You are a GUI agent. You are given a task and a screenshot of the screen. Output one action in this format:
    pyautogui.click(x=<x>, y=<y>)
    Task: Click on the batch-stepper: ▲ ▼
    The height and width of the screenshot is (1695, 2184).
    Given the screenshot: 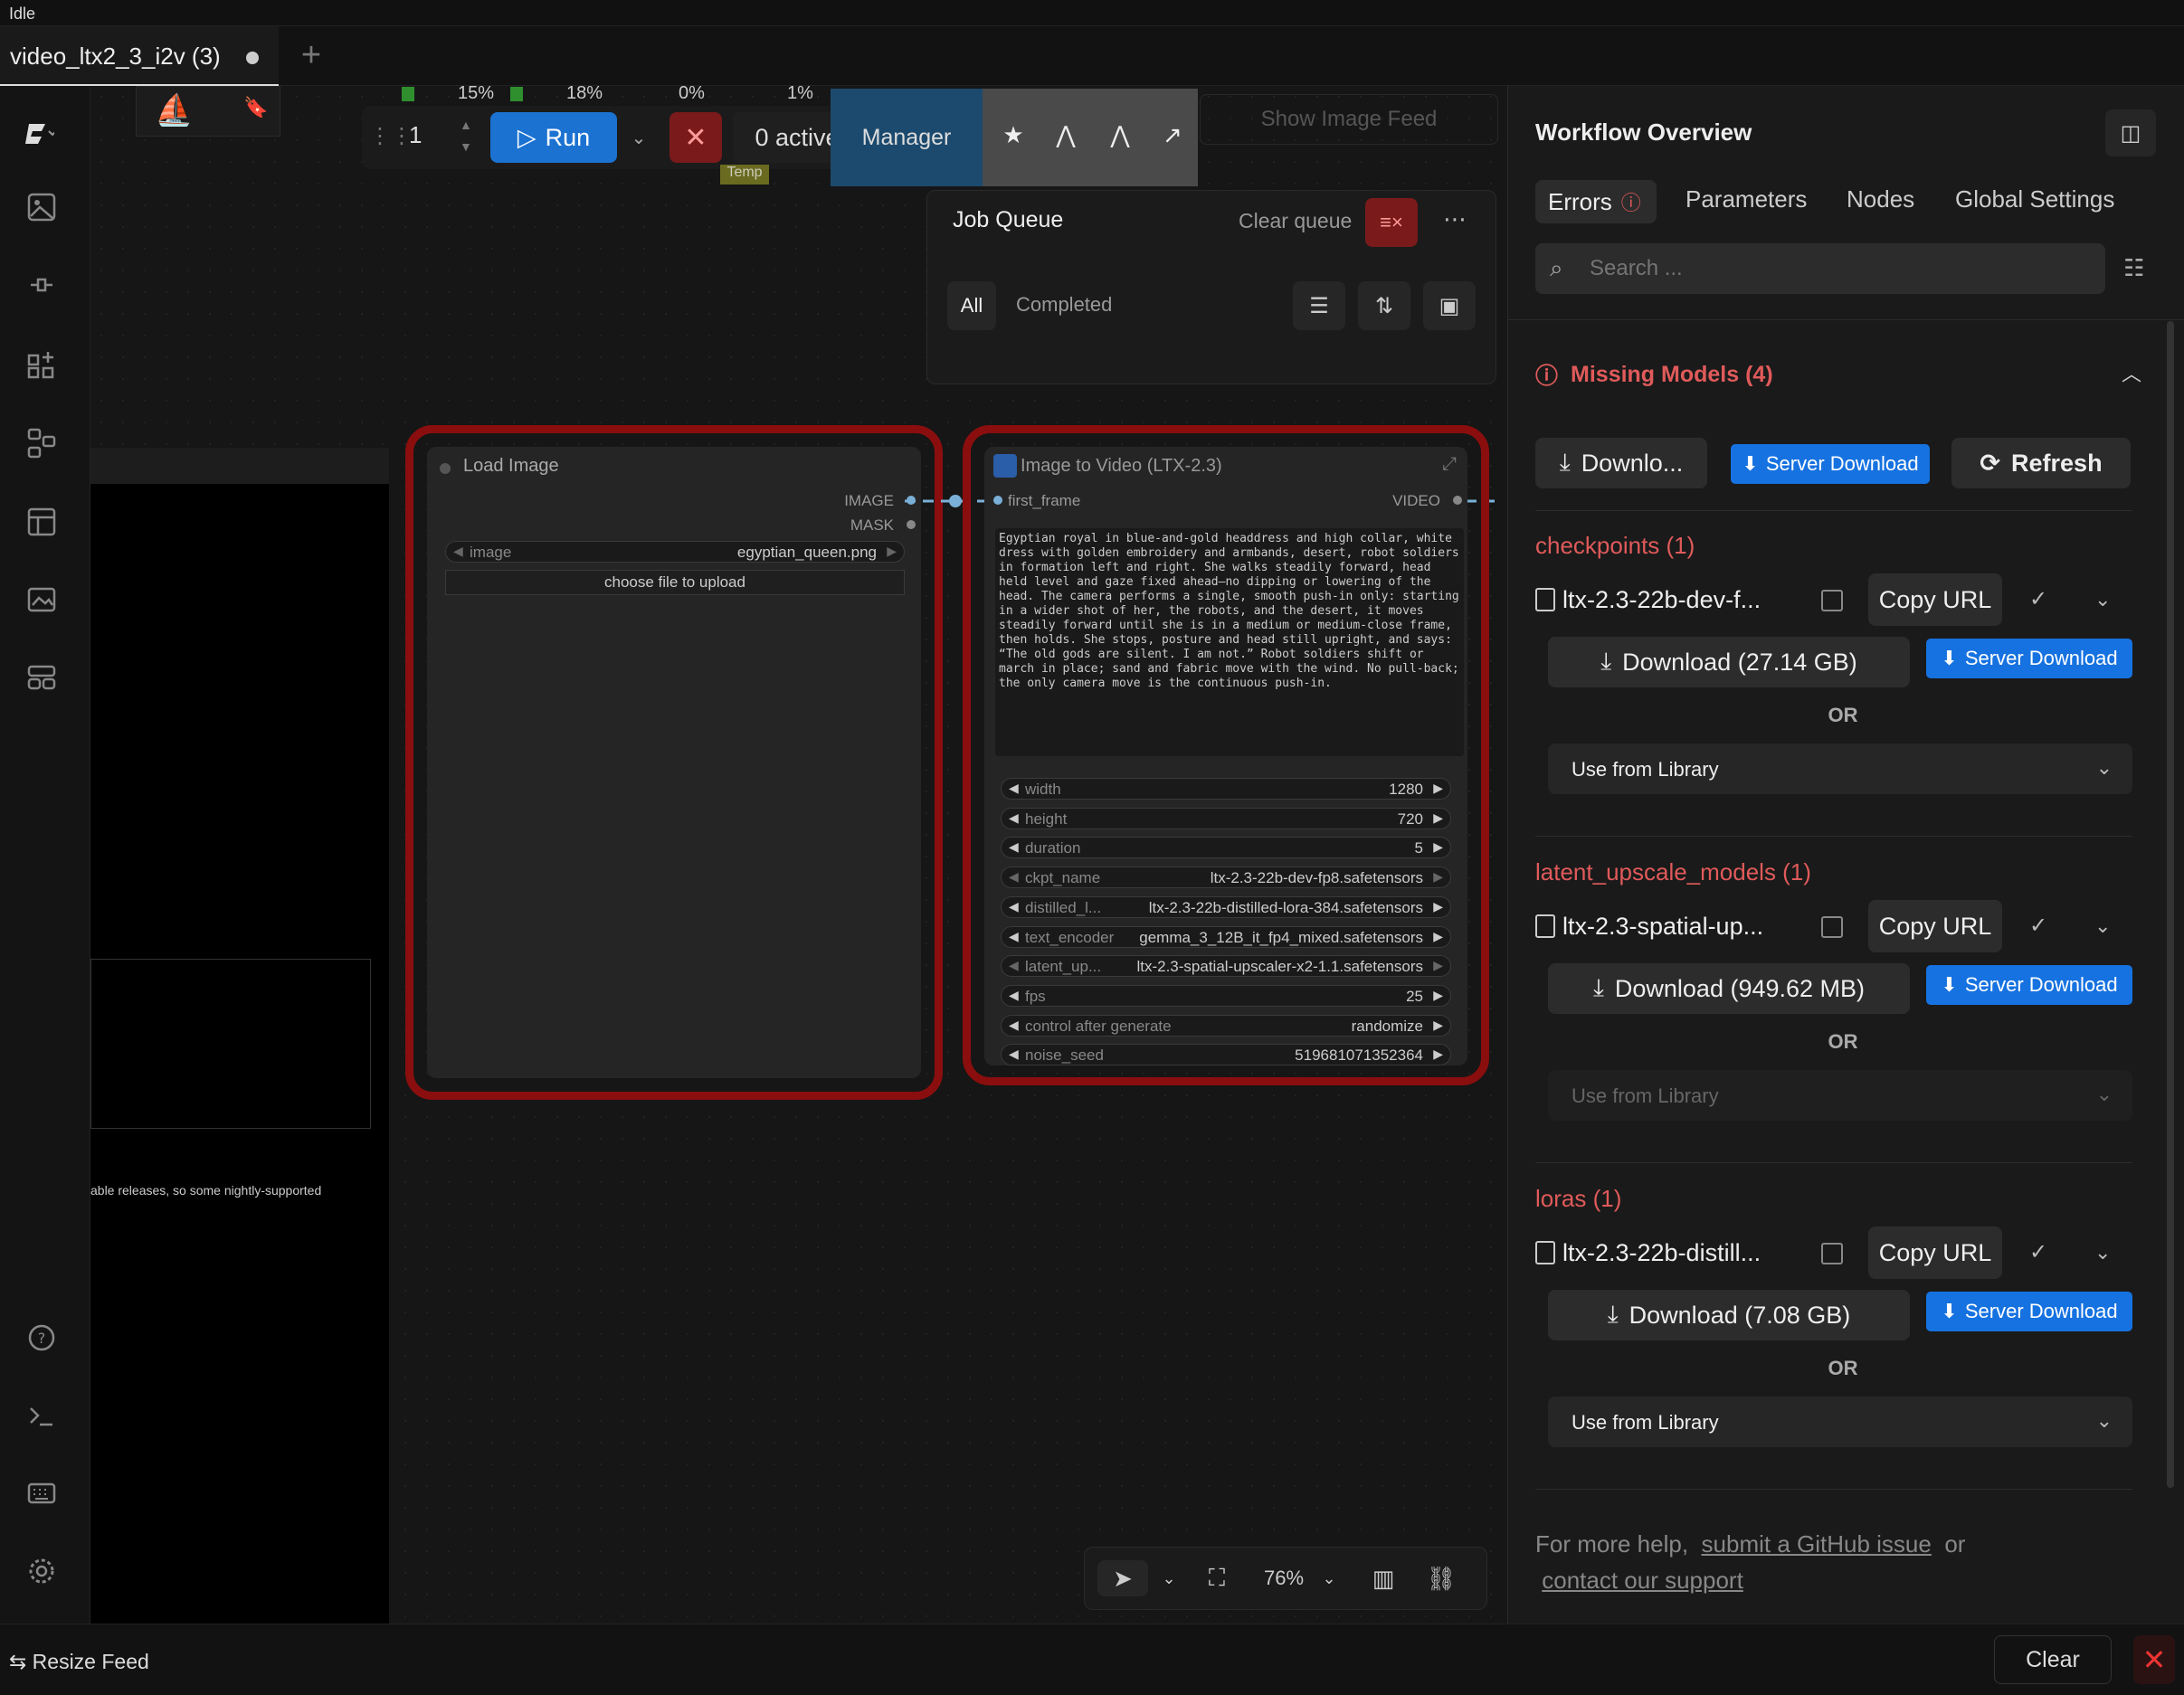 What is the action you would take?
    pyautogui.click(x=466, y=135)
    